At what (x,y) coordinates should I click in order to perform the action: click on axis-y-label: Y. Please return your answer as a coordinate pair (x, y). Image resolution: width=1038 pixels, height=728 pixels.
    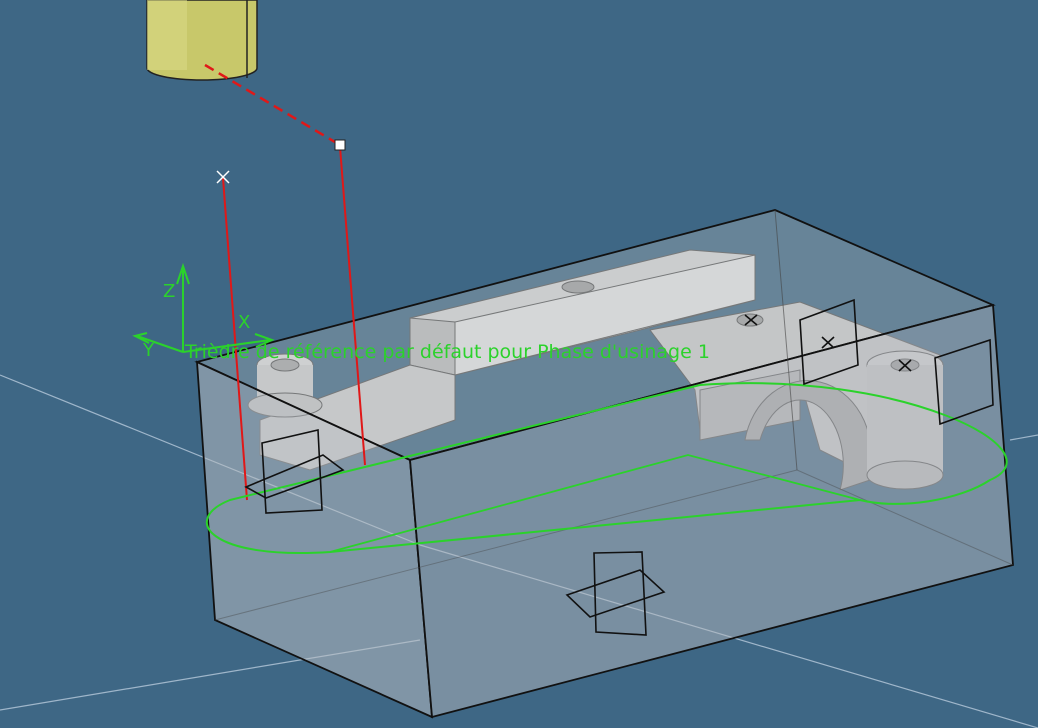
    Looking at the image, I should click on (148, 350).